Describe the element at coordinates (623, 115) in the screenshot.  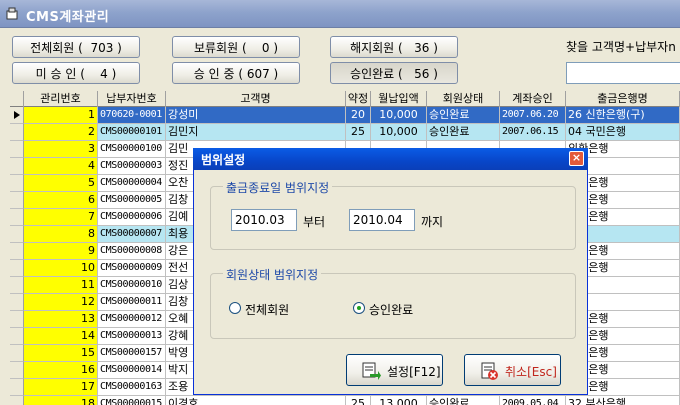
I see `cell-bank: 26 신한은행(구)` at that location.